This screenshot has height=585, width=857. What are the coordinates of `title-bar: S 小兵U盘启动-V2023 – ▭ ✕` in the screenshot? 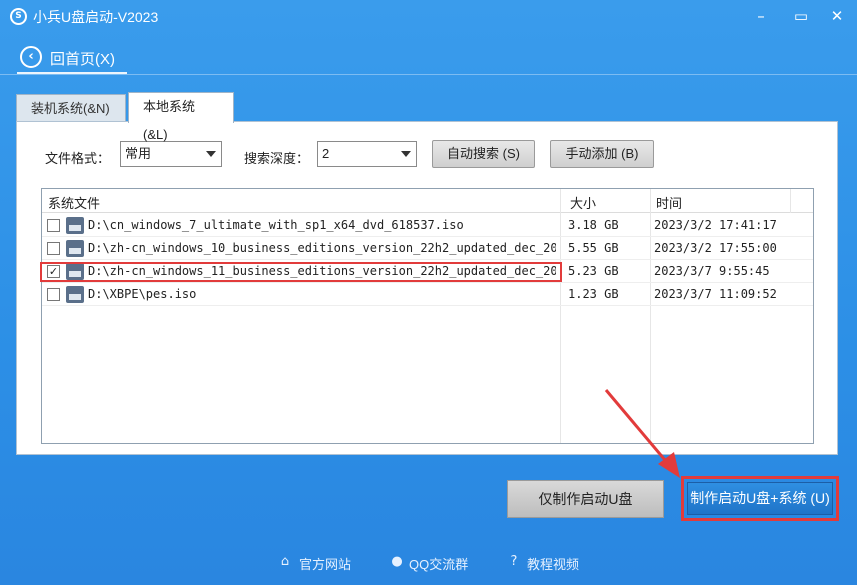 It's located at (428, 17).